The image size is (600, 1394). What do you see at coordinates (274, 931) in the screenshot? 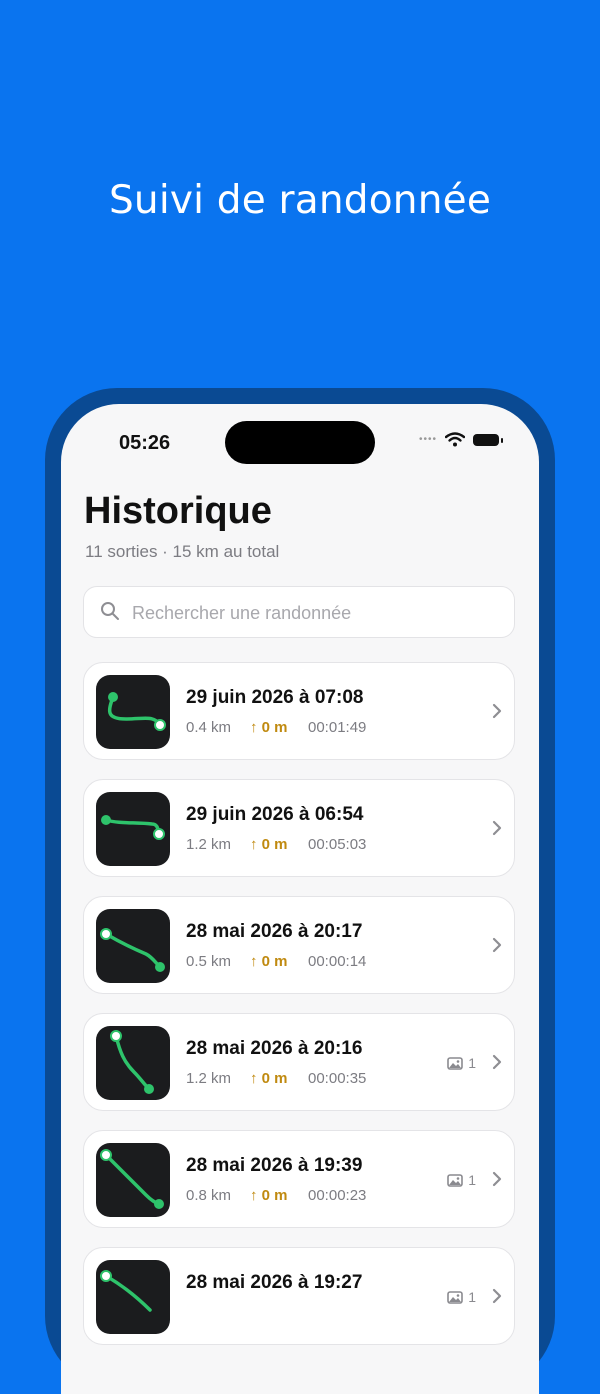
I see `hike-title: 28 mai 2026 à 20:17` at bounding box center [274, 931].